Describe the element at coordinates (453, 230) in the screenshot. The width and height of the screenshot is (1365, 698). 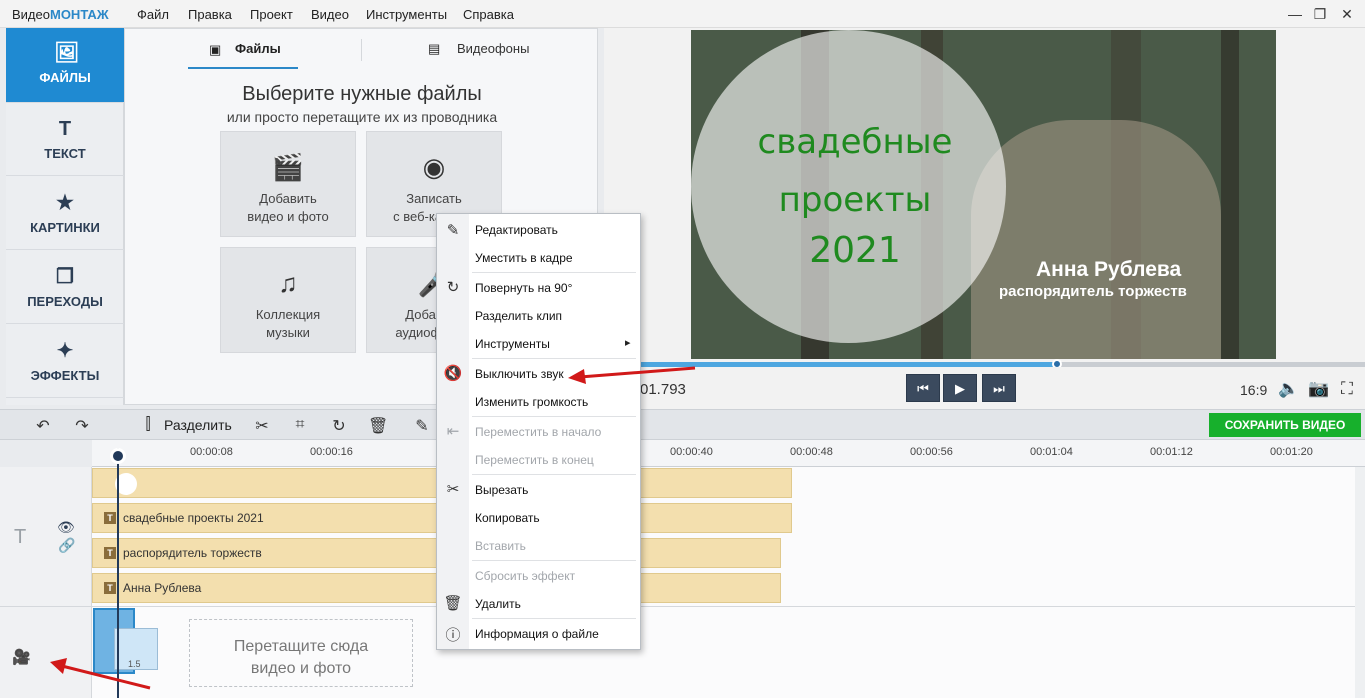
I see `pencil-icon: ✎` at that location.